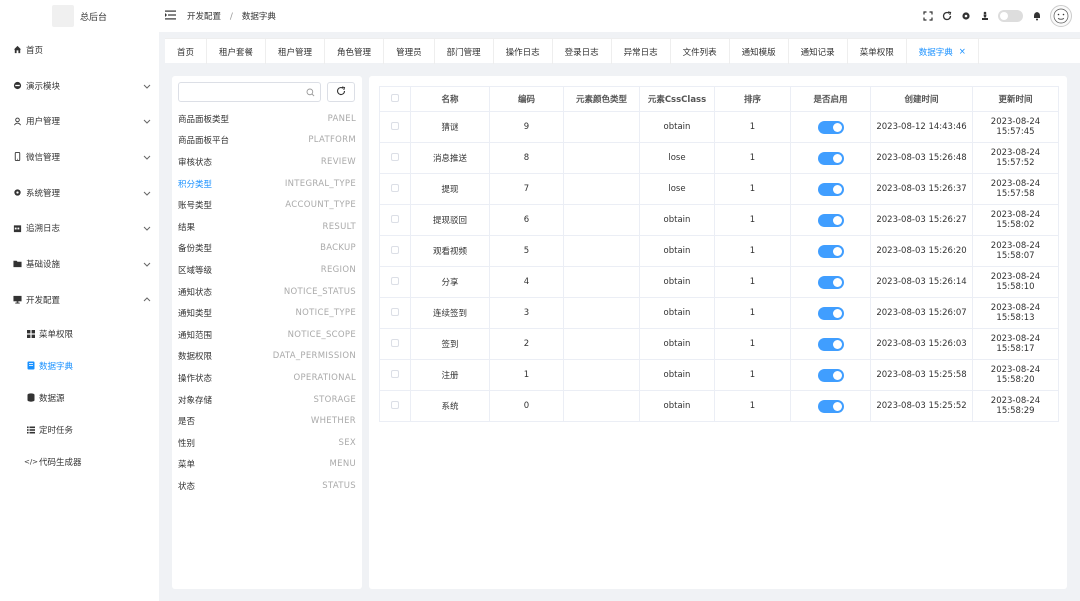 Image resolution: width=1080 pixels, height=601 pixels. Describe the element at coordinates (700, 51) in the screenshot. I see `tab-file-list: 文件列表` at that location.